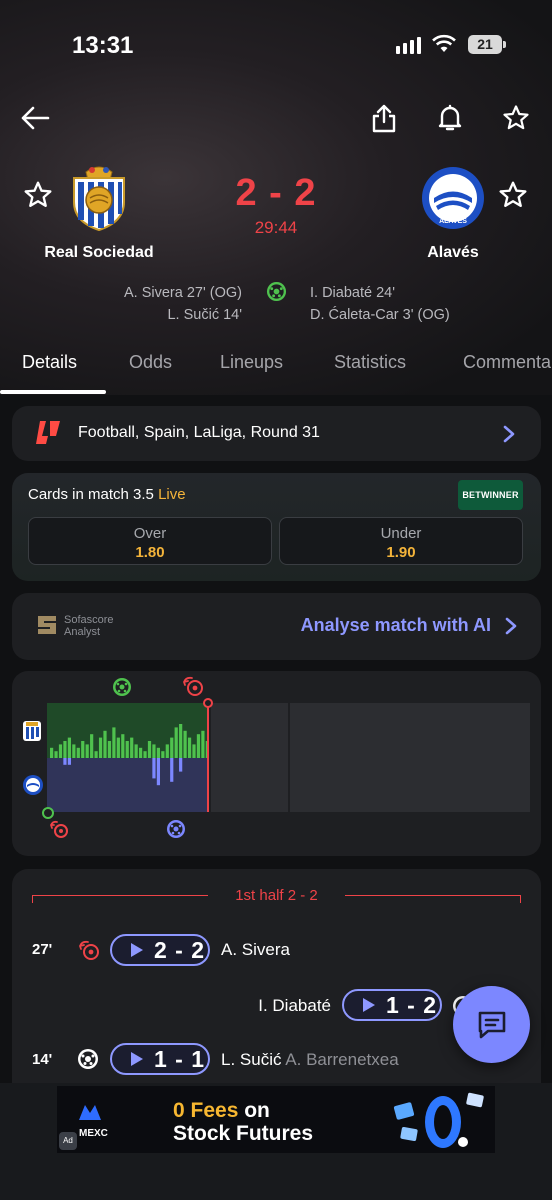  What do you see at coordinates (150, 533) in the screenshot?
I see `odds-over-label: Over` at bounding box center [150, 533].